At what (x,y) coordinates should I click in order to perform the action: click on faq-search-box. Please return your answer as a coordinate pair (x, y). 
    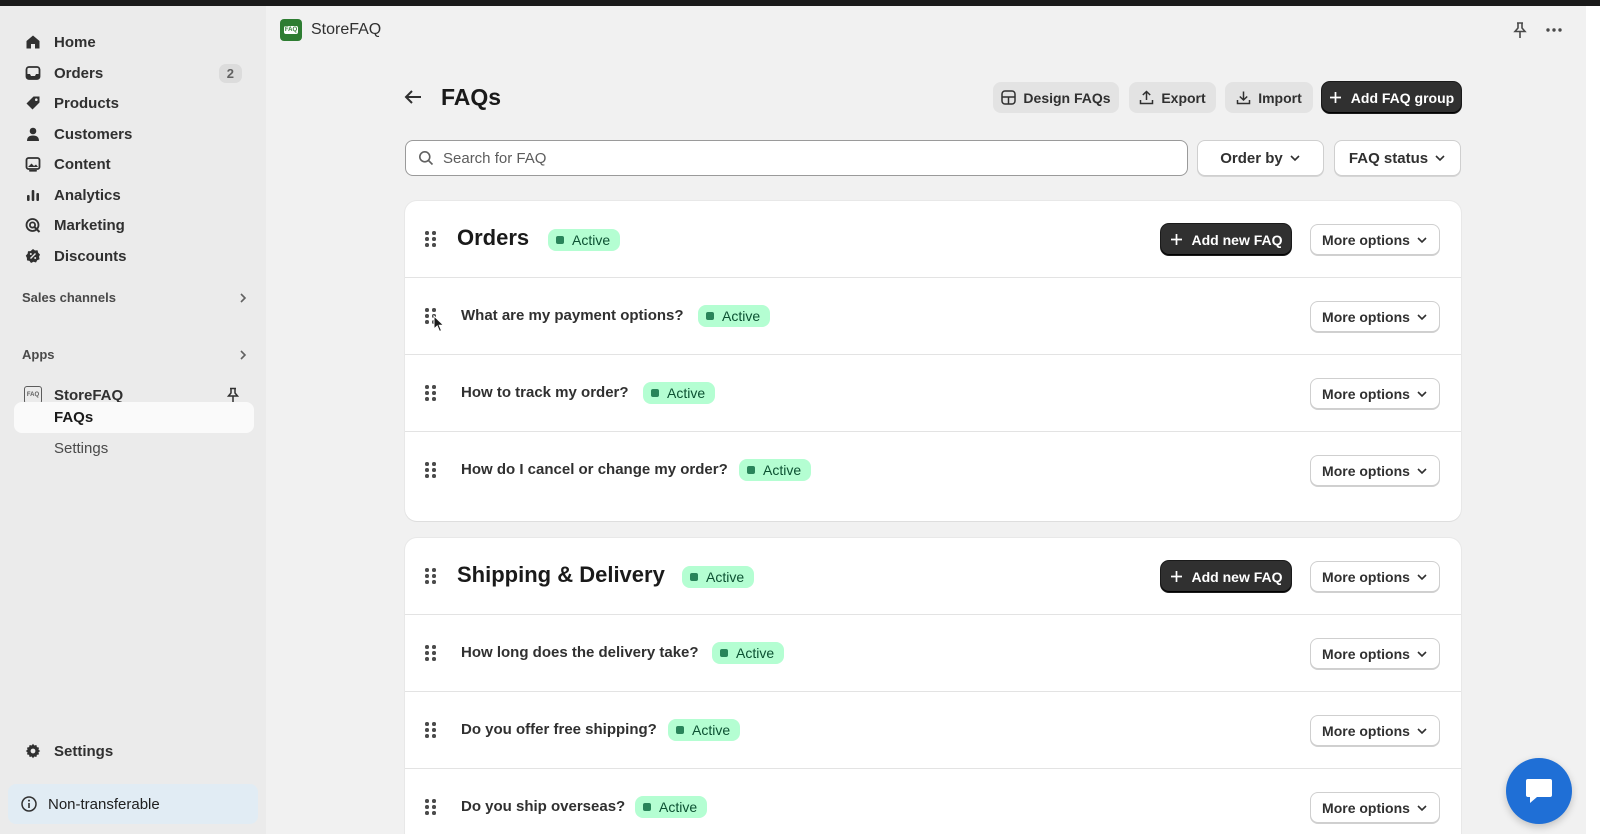
    Looking at the image, I should click on (796, 158).